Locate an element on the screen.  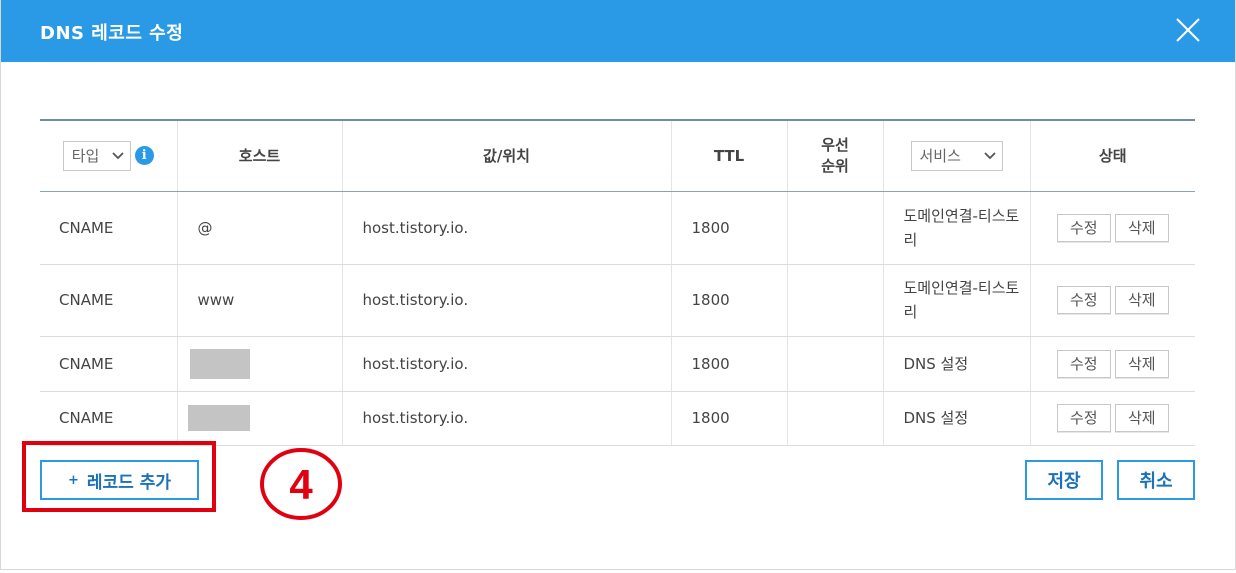
cell-host: www is located at coordinates (259, 300).